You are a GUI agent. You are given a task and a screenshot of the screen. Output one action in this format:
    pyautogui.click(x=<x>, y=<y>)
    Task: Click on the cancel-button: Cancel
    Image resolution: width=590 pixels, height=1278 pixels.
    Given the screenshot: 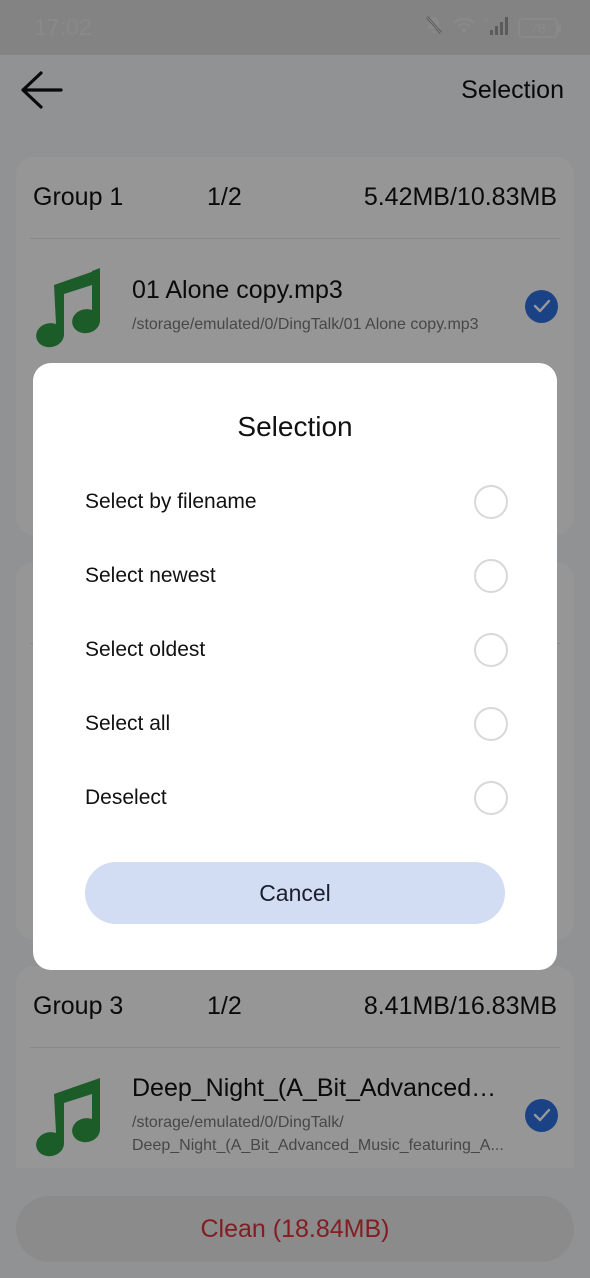 What is the action you would take?
    pyautogui.click(x=295, y=893)
    